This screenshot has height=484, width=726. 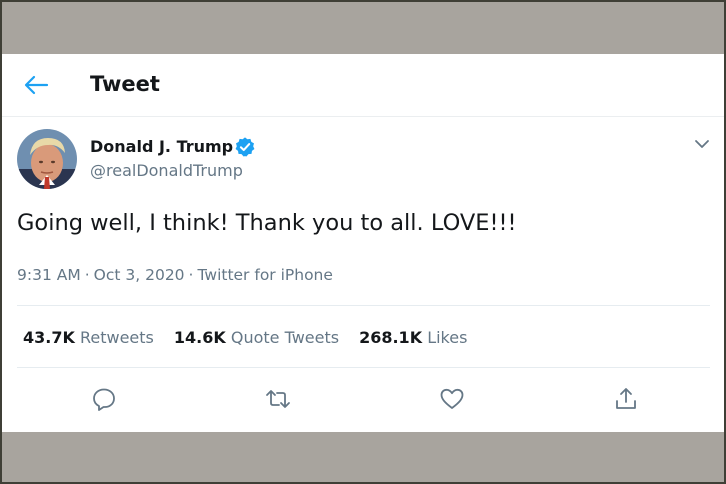 I want to click on tweet-metadata: 9:31 AM · Oct 3, 2020 · Twitter for iPhone, so click(x=175, y=275).